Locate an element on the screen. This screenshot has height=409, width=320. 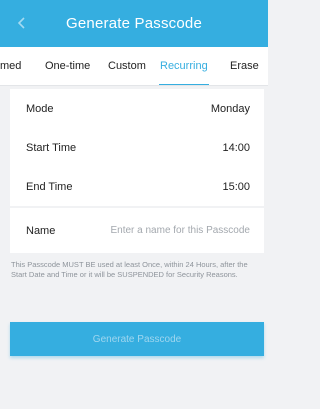
end-time-value: 15:00 is located at coordinates (236, 187).